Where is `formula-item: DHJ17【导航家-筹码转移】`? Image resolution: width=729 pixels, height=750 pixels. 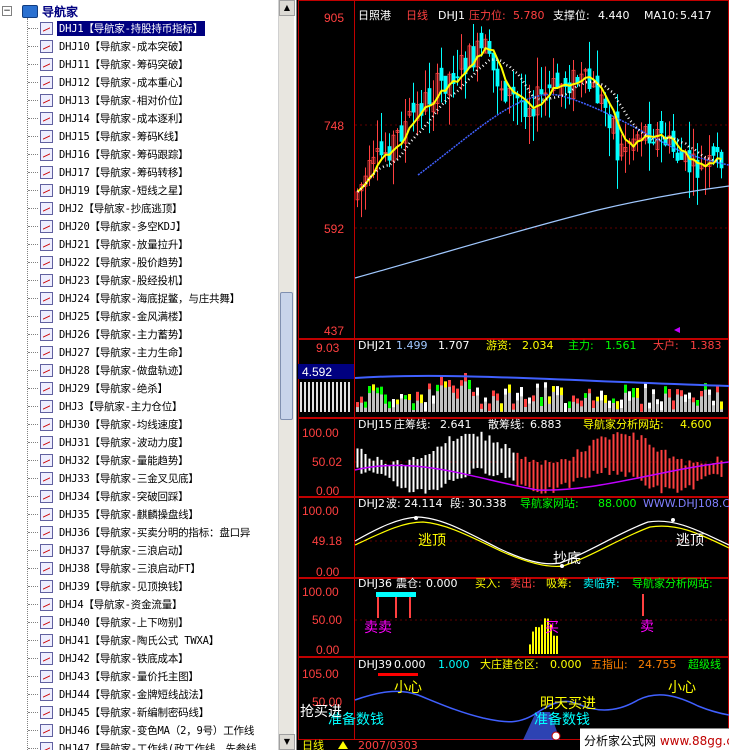
formula-item: DHJ17【导航家-筹码转移】 is located at coordinates (139, 172).